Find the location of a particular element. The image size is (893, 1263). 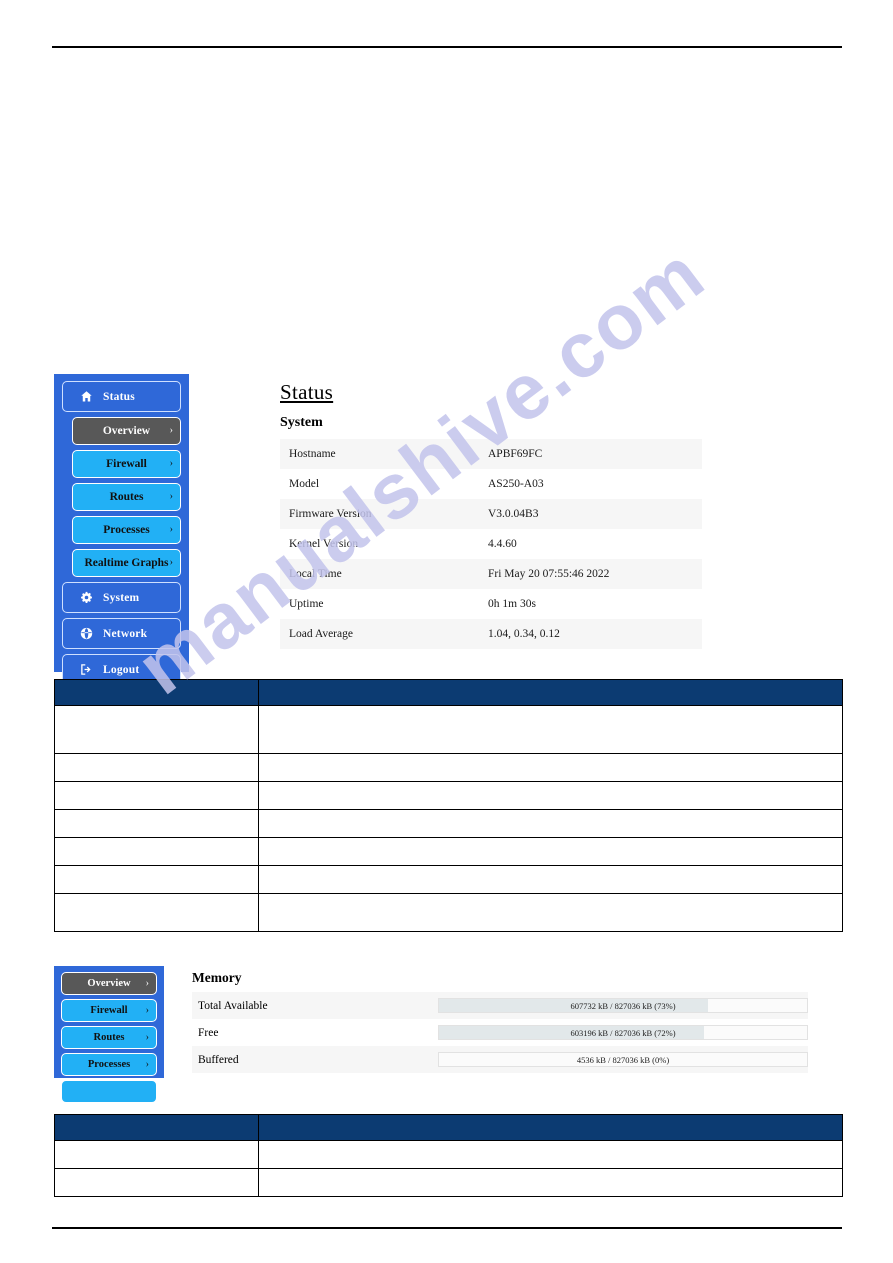

table-row: Hostname APBF69FC is located at coordinates (491, 454).